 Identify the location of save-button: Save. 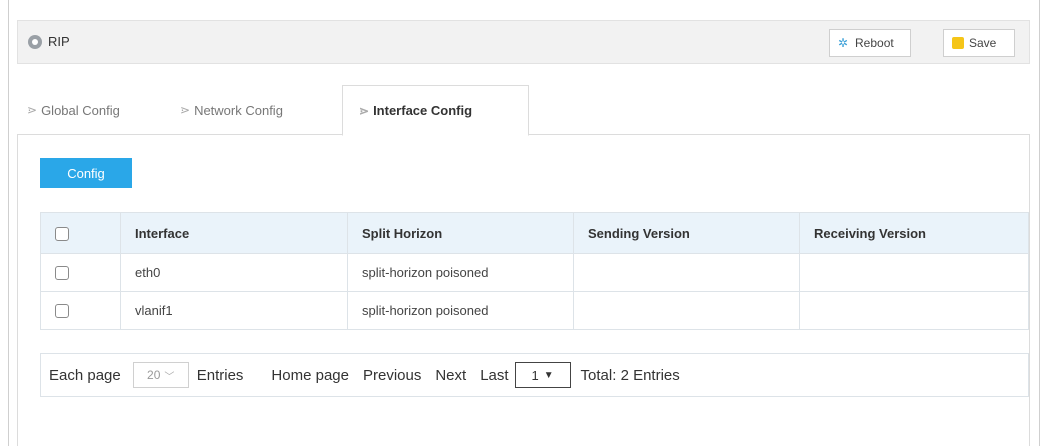
(979, 43).